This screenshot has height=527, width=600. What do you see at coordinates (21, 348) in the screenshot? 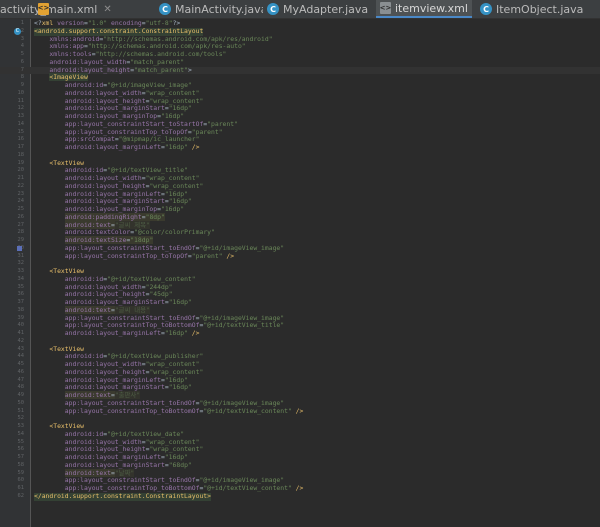
I see `line-number: 43` at bounding box center [21, 348].